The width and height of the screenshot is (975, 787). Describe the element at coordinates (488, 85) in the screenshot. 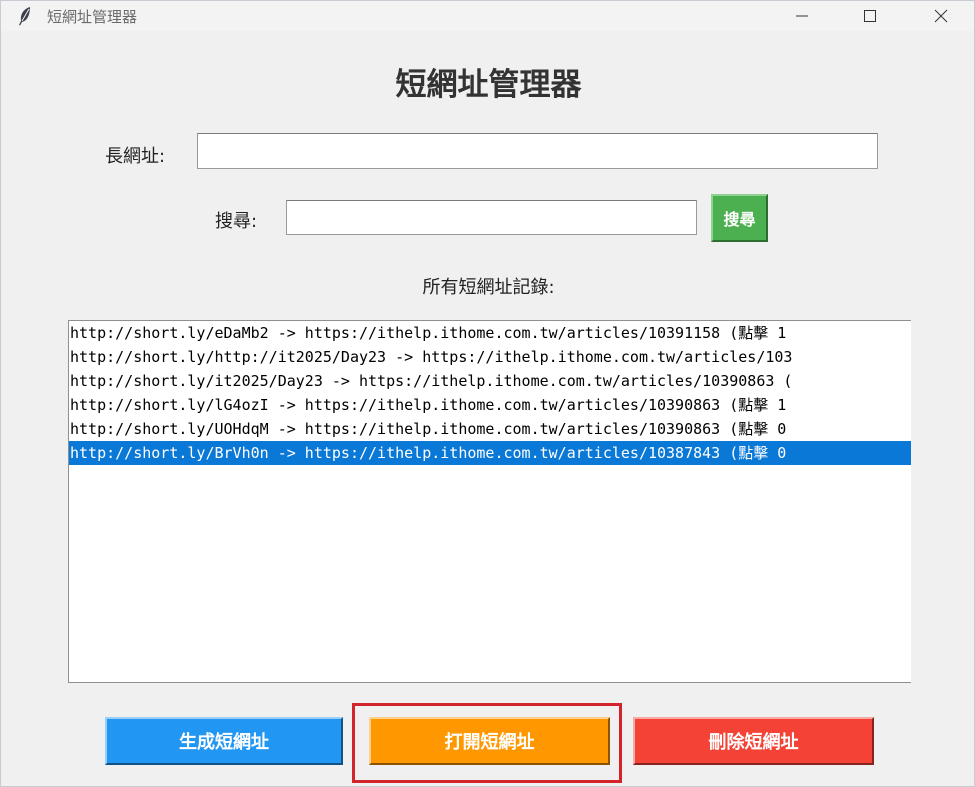

I see `page-title: 短網址管理器` at that location.